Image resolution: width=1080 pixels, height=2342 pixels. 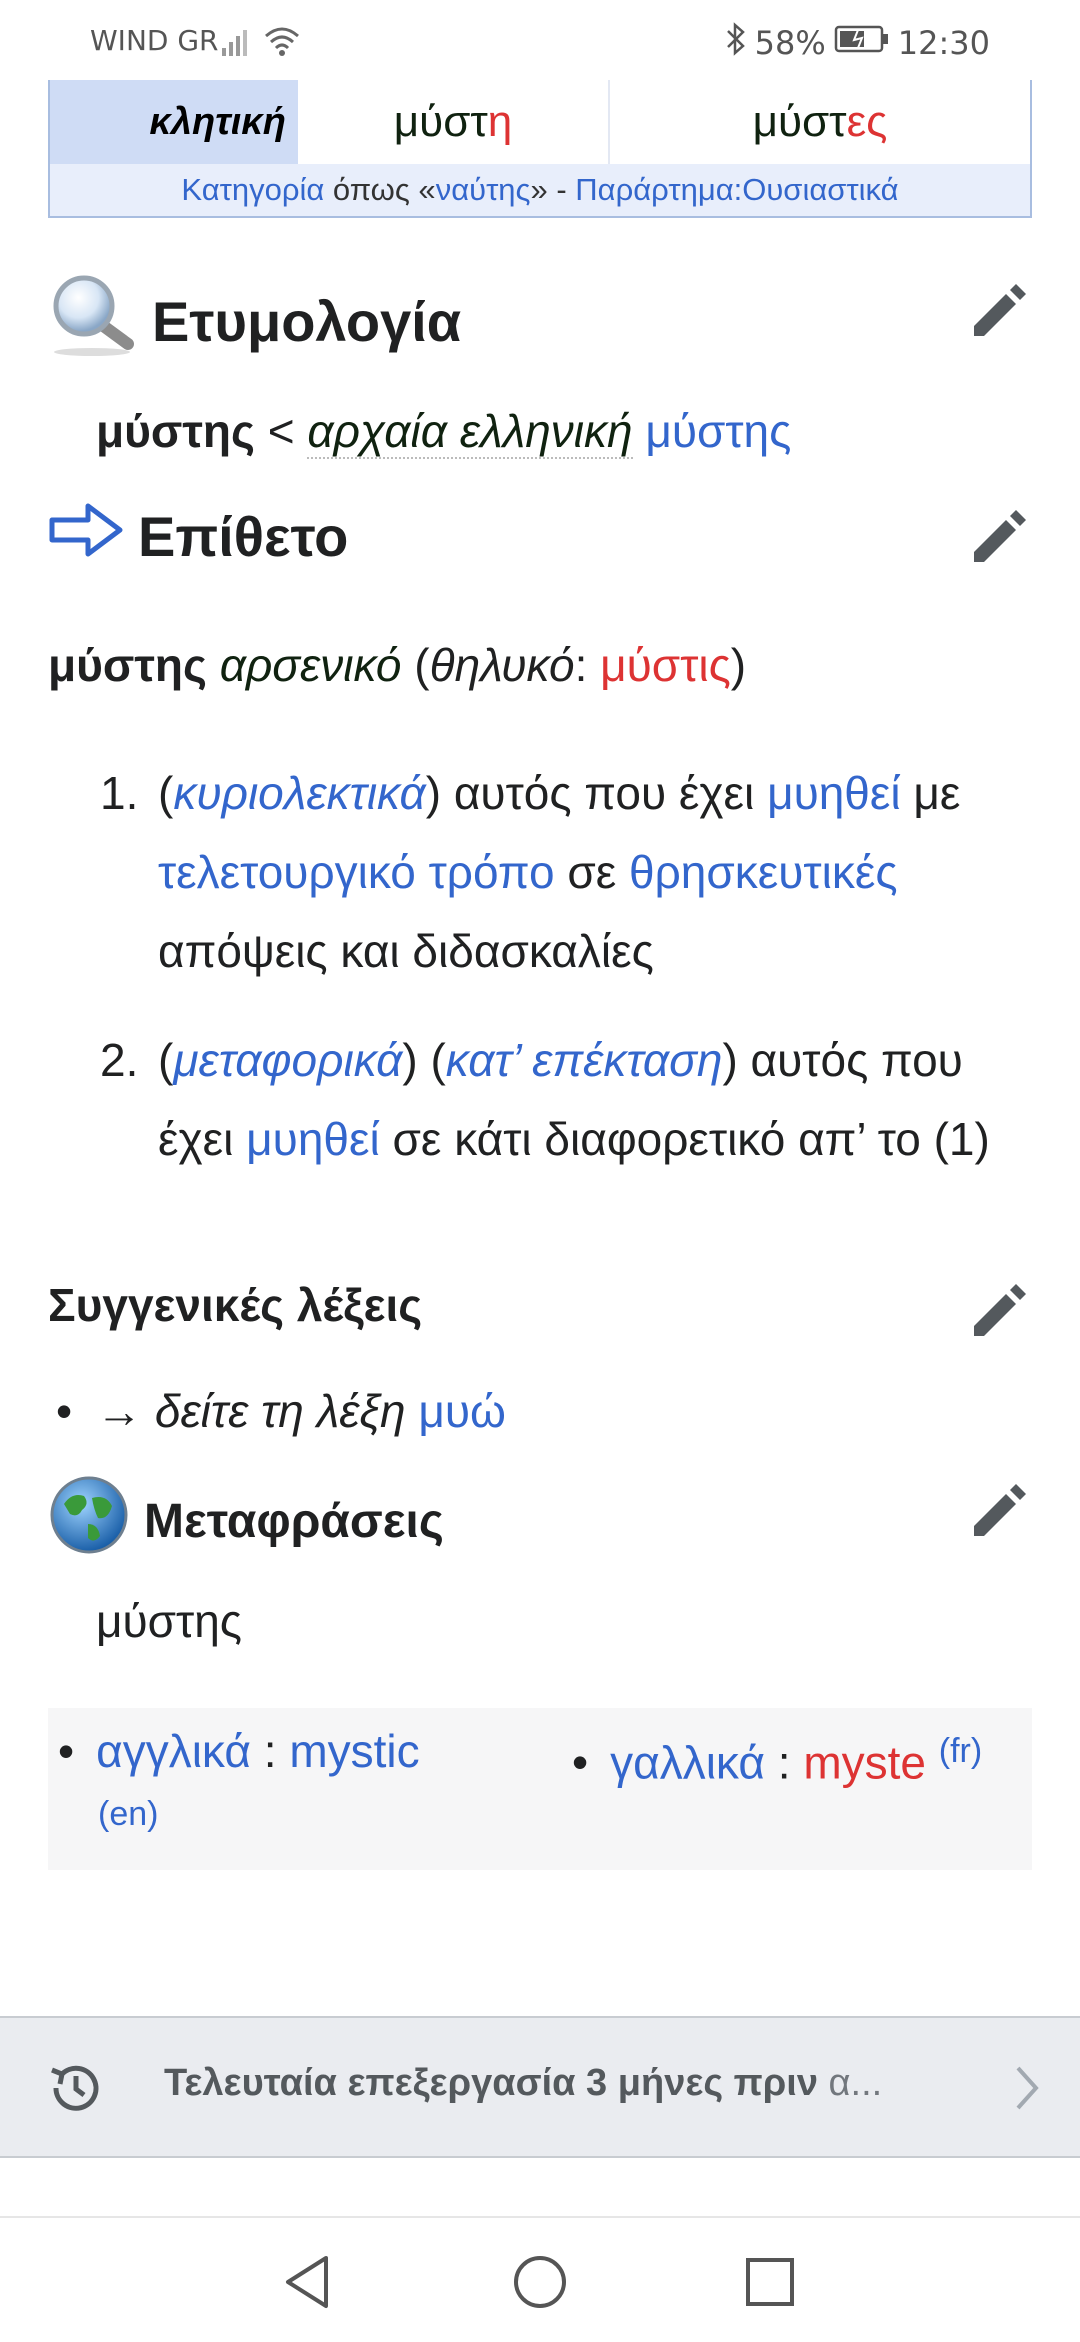 I want to click on appendix-link: Παράρτημα:Ουσιαστικά, so click(x=736, y=190).